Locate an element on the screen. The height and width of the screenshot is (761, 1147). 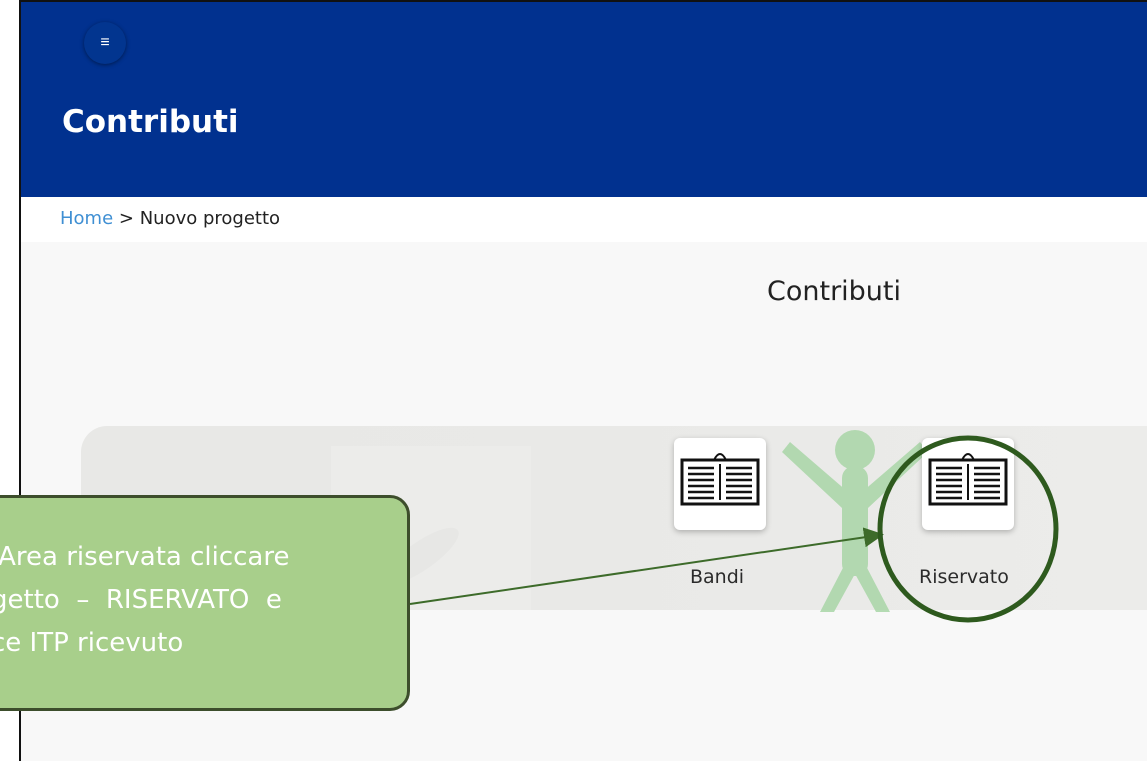
annotation-overlay is located at coordinates (734, 529).